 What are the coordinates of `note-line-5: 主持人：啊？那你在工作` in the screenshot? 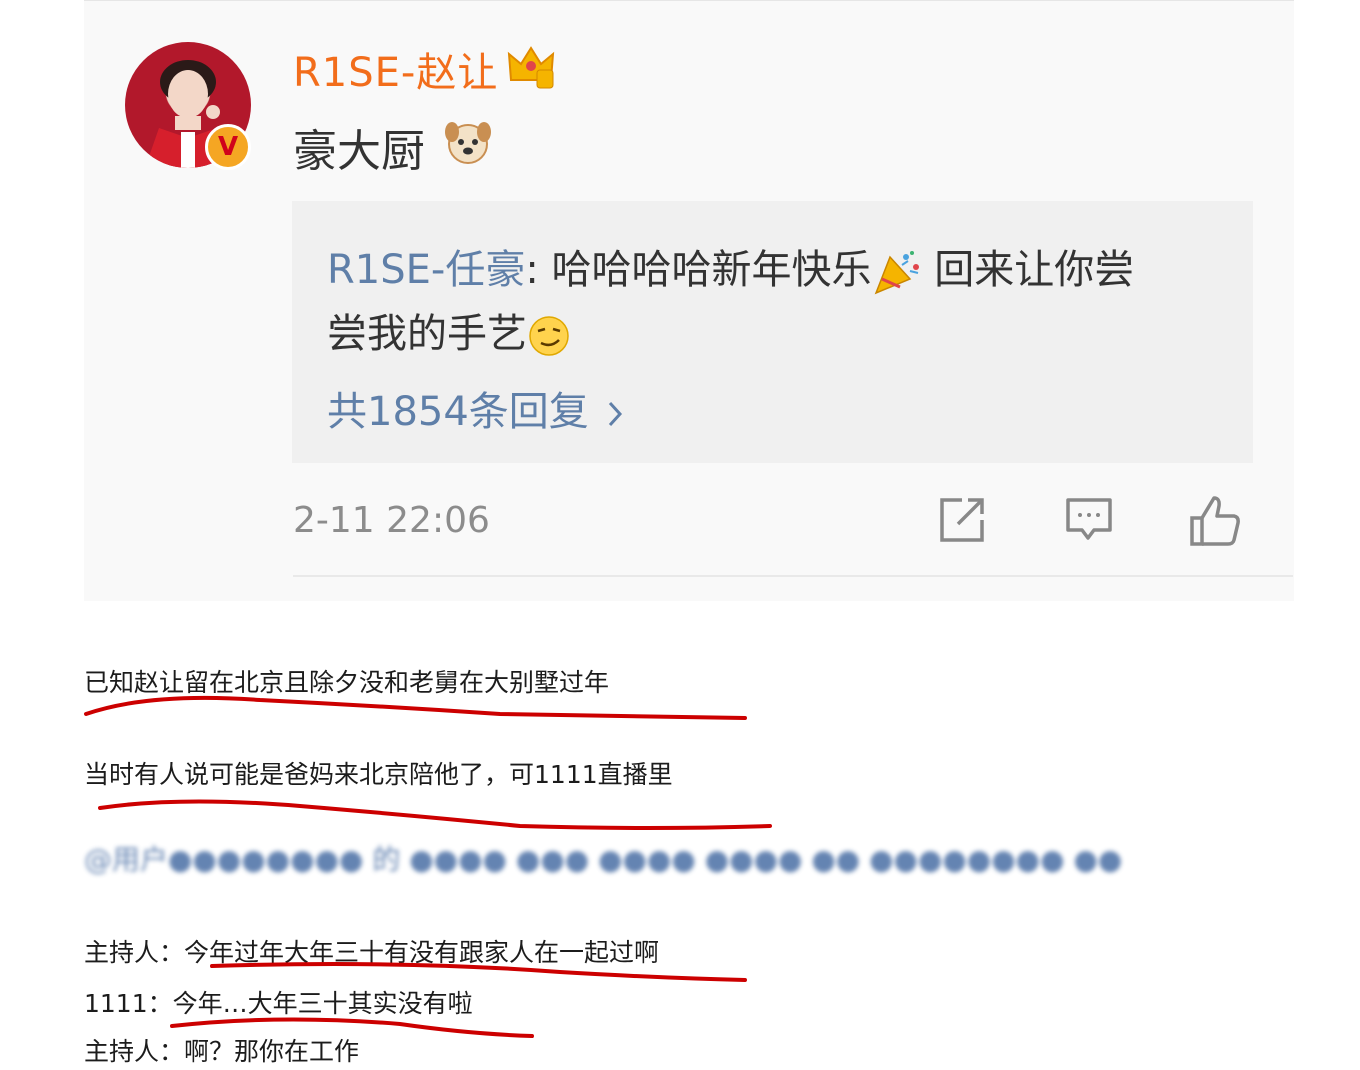 It's located at (222, 1051).